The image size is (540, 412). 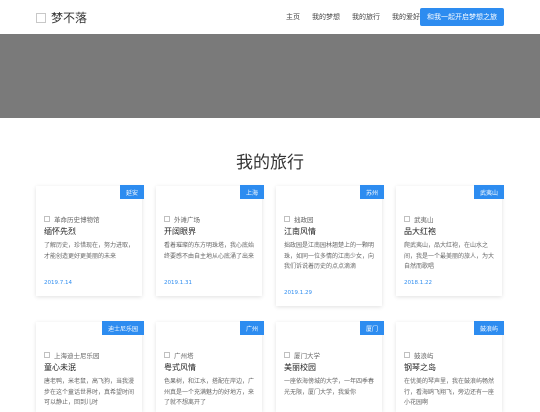 What do you see at coordinates (131, 192) in the screenshot?
I see `city-tag: 延安` at bounding box center [131, 192].